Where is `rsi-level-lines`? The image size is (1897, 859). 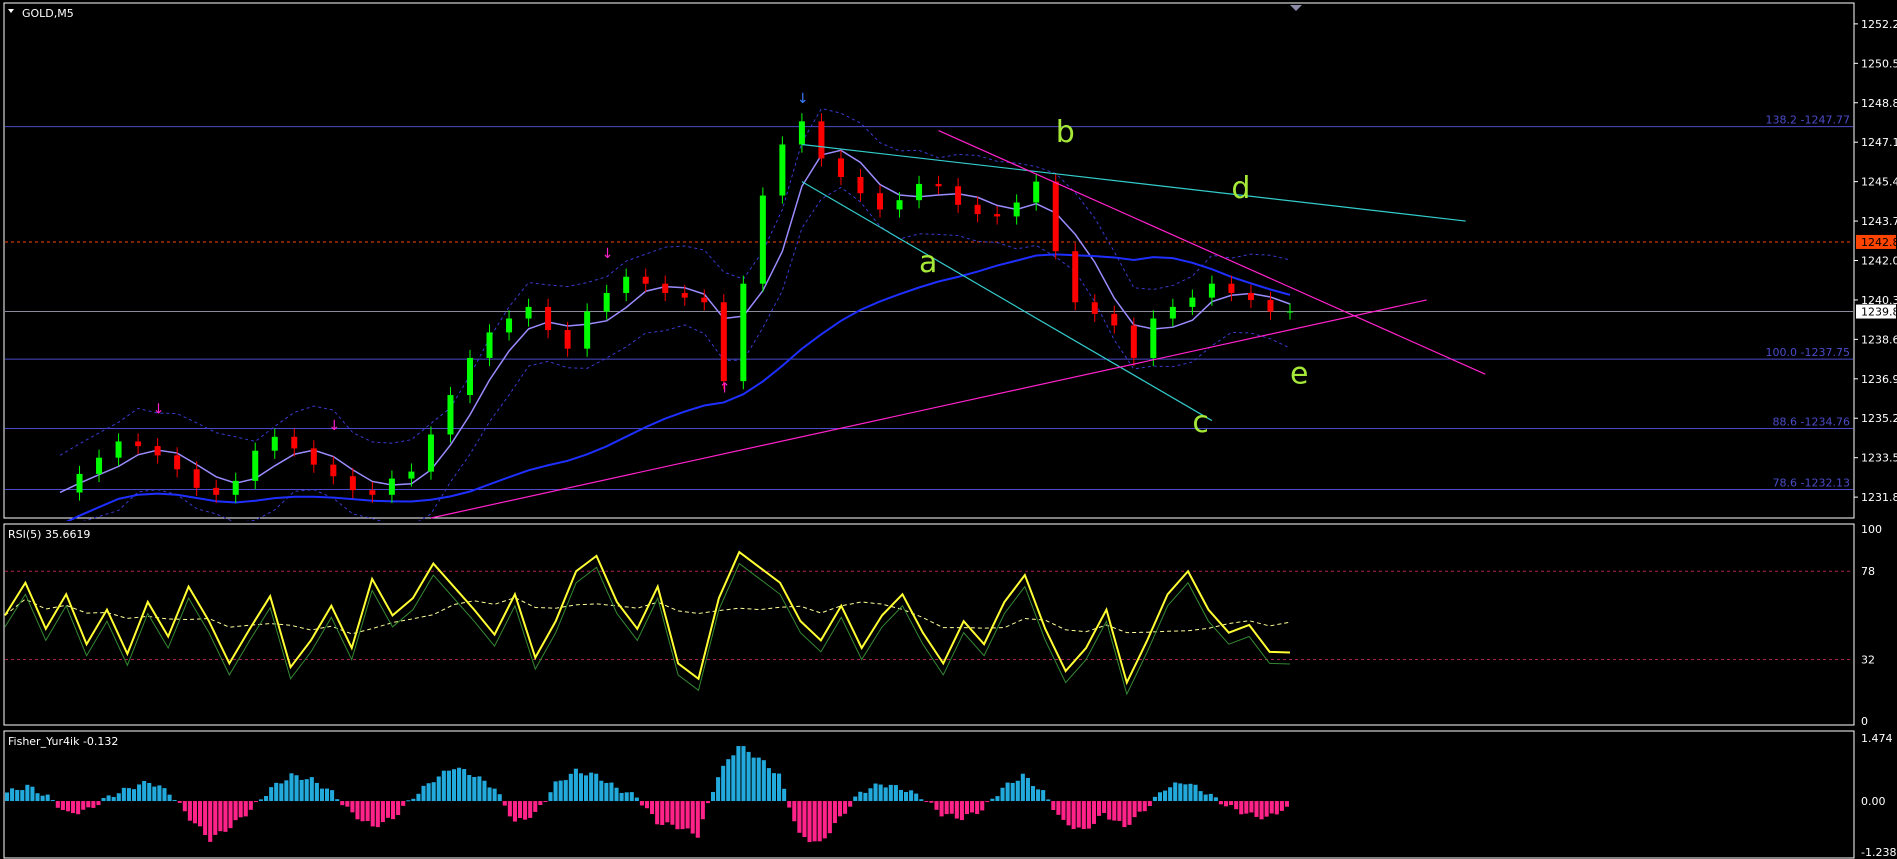
rsi-level-lines is located at coordinates (929, 615).